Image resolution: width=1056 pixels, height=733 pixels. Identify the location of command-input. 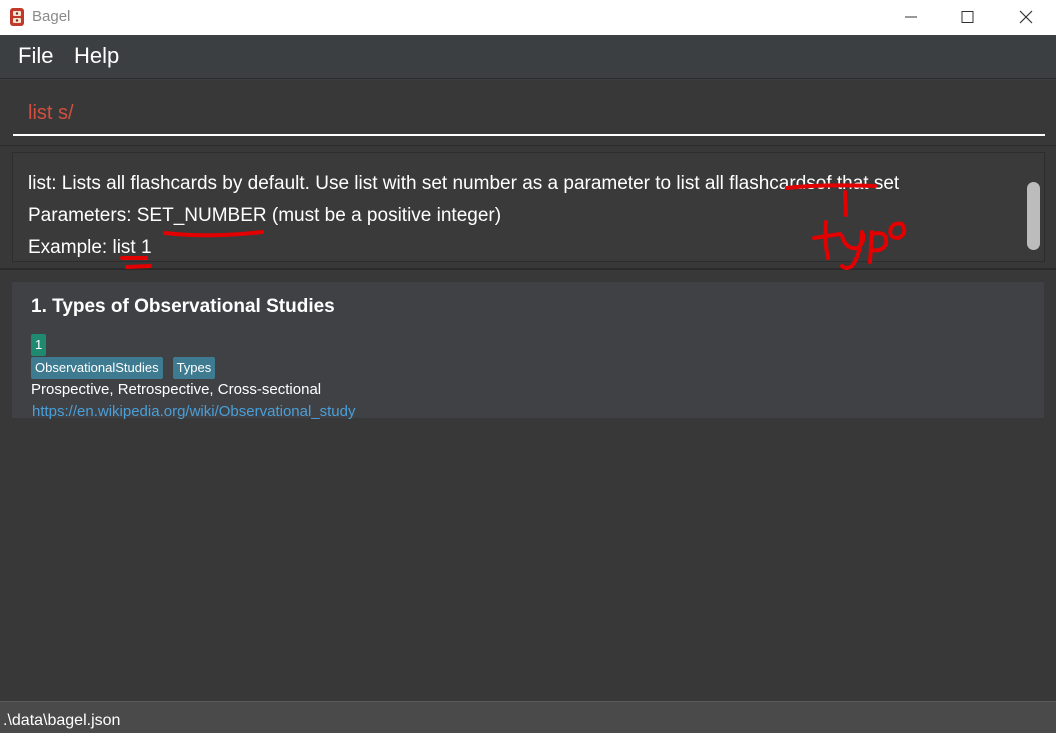
(529, 114).